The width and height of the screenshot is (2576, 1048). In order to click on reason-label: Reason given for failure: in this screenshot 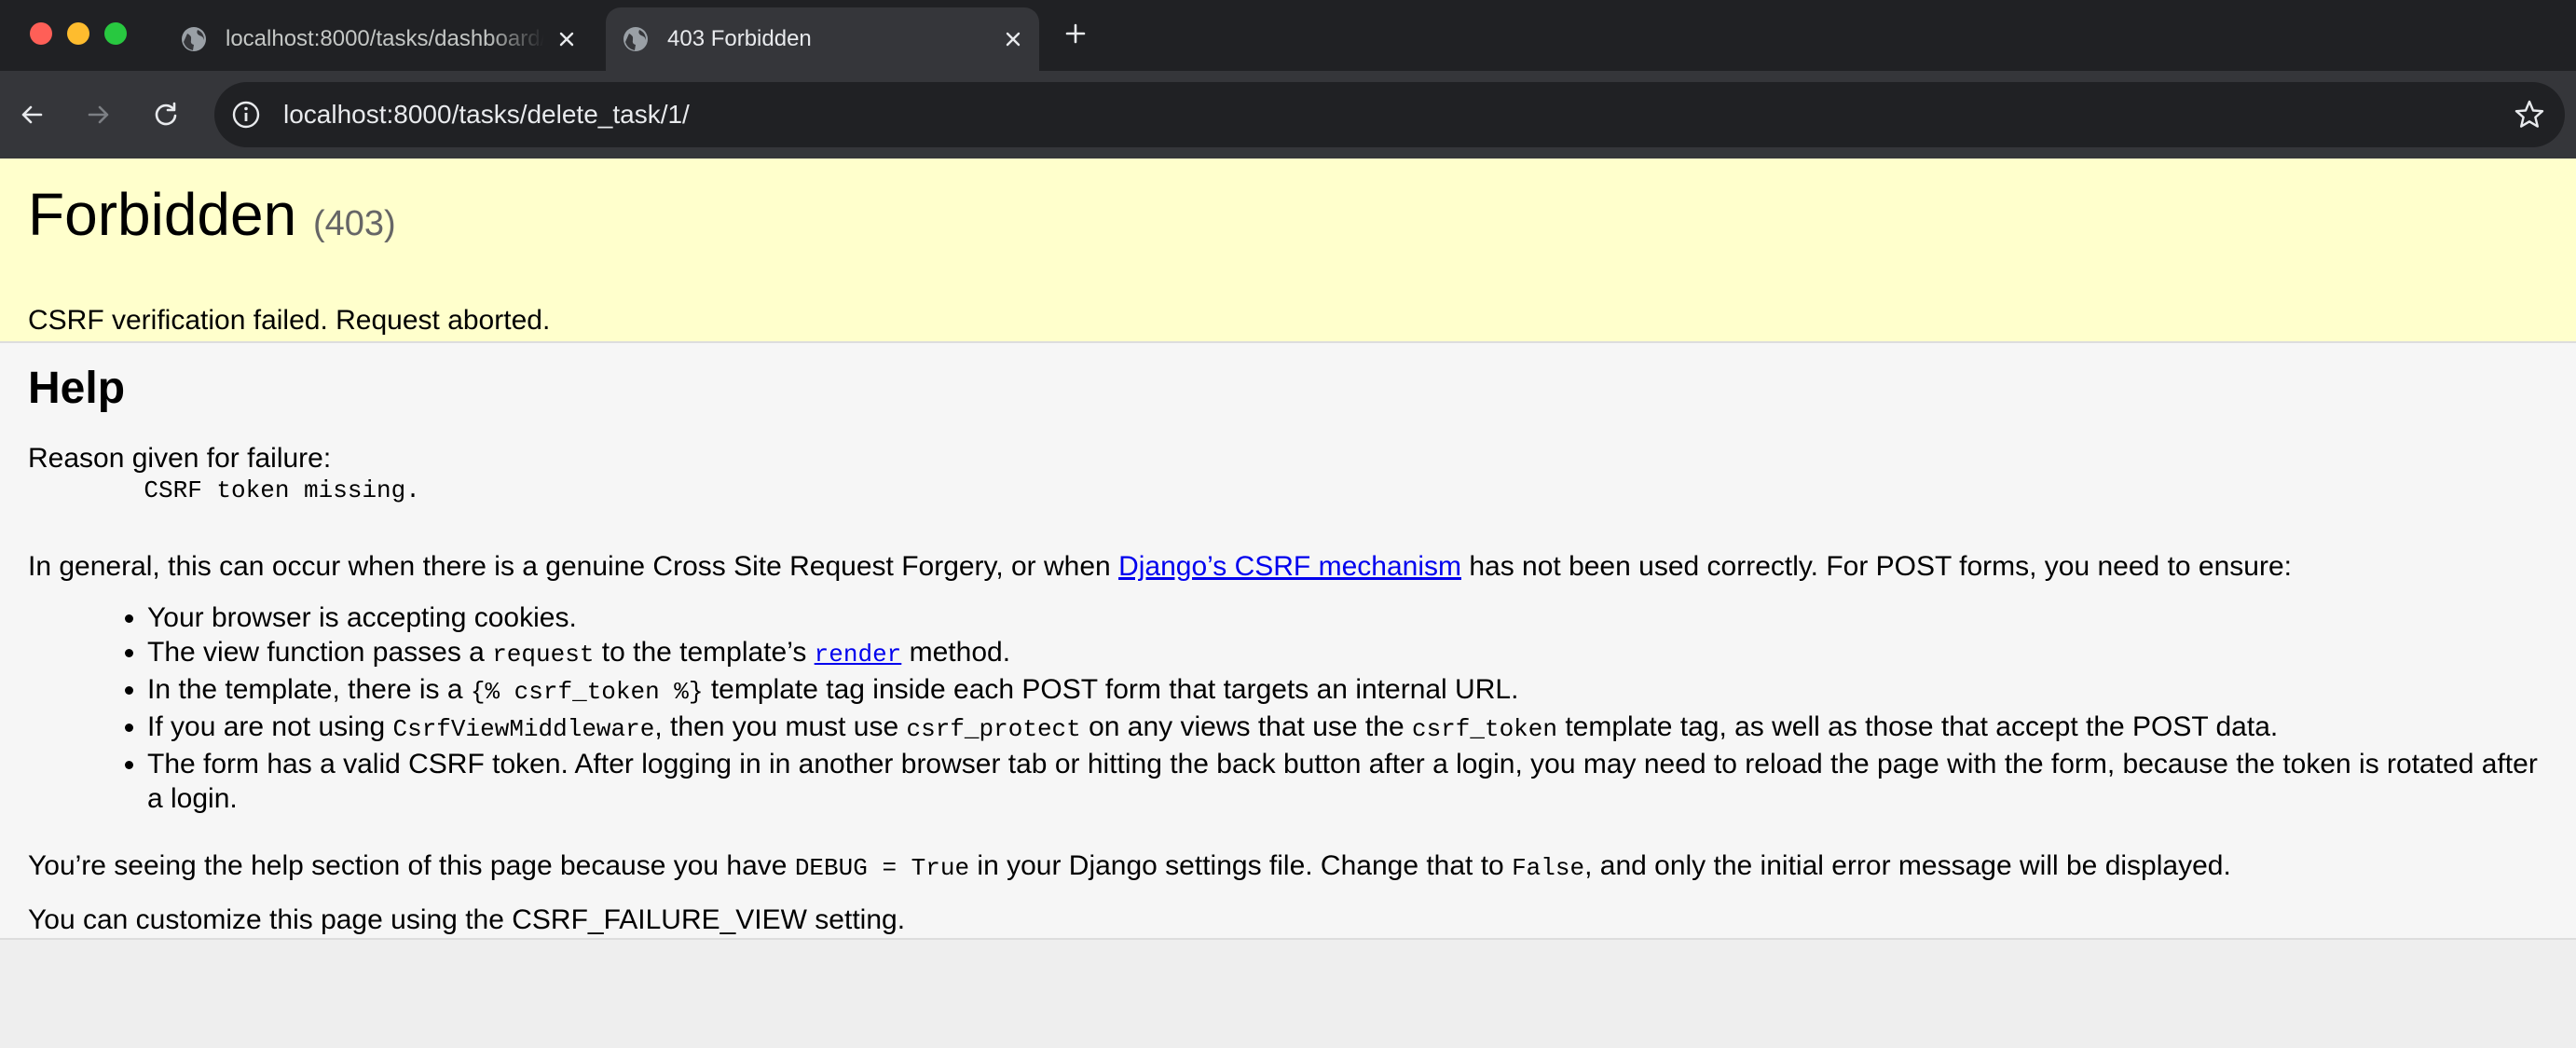, I will do `click(180, 458)`.